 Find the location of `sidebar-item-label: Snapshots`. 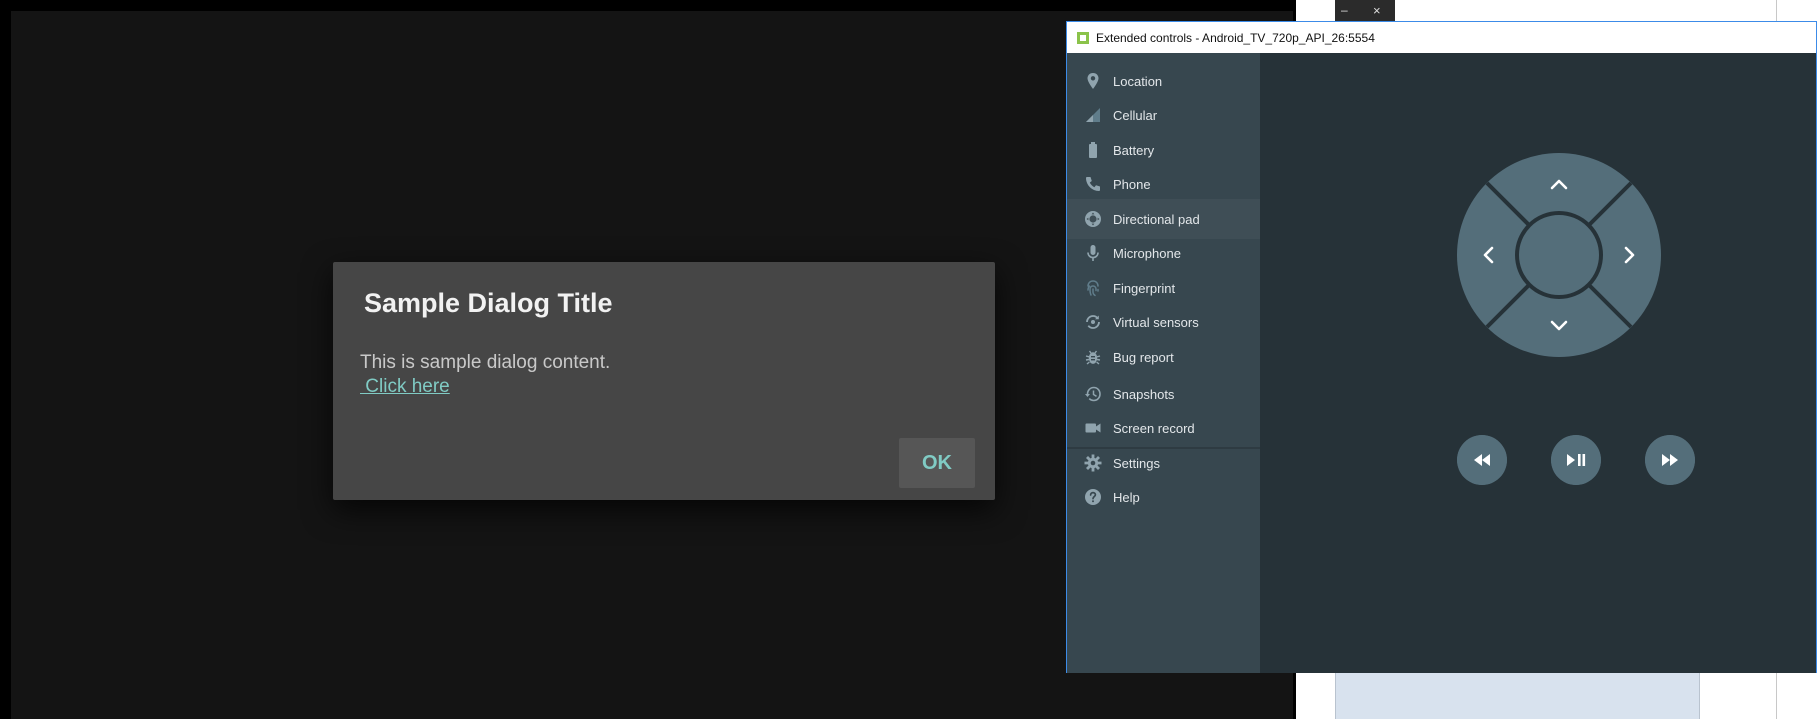

sidebar-item-label: Snapshots is located at coordinates (1144, 394).